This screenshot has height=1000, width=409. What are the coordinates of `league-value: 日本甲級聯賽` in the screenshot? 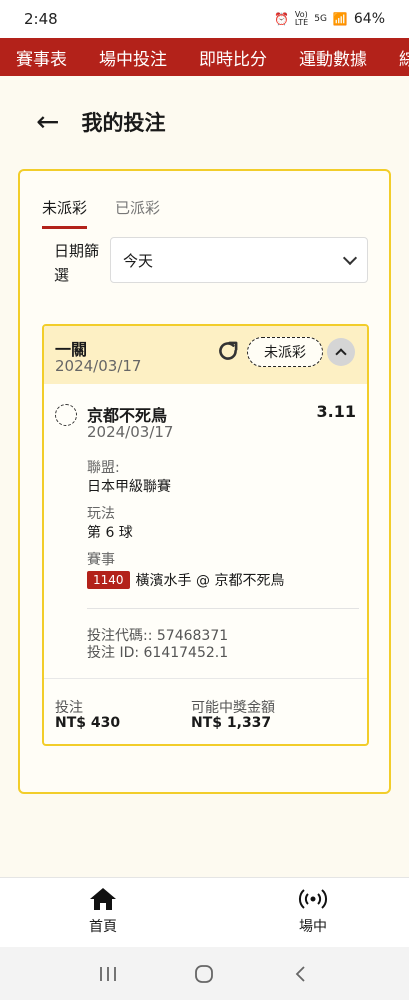 It's located at (129, 487).